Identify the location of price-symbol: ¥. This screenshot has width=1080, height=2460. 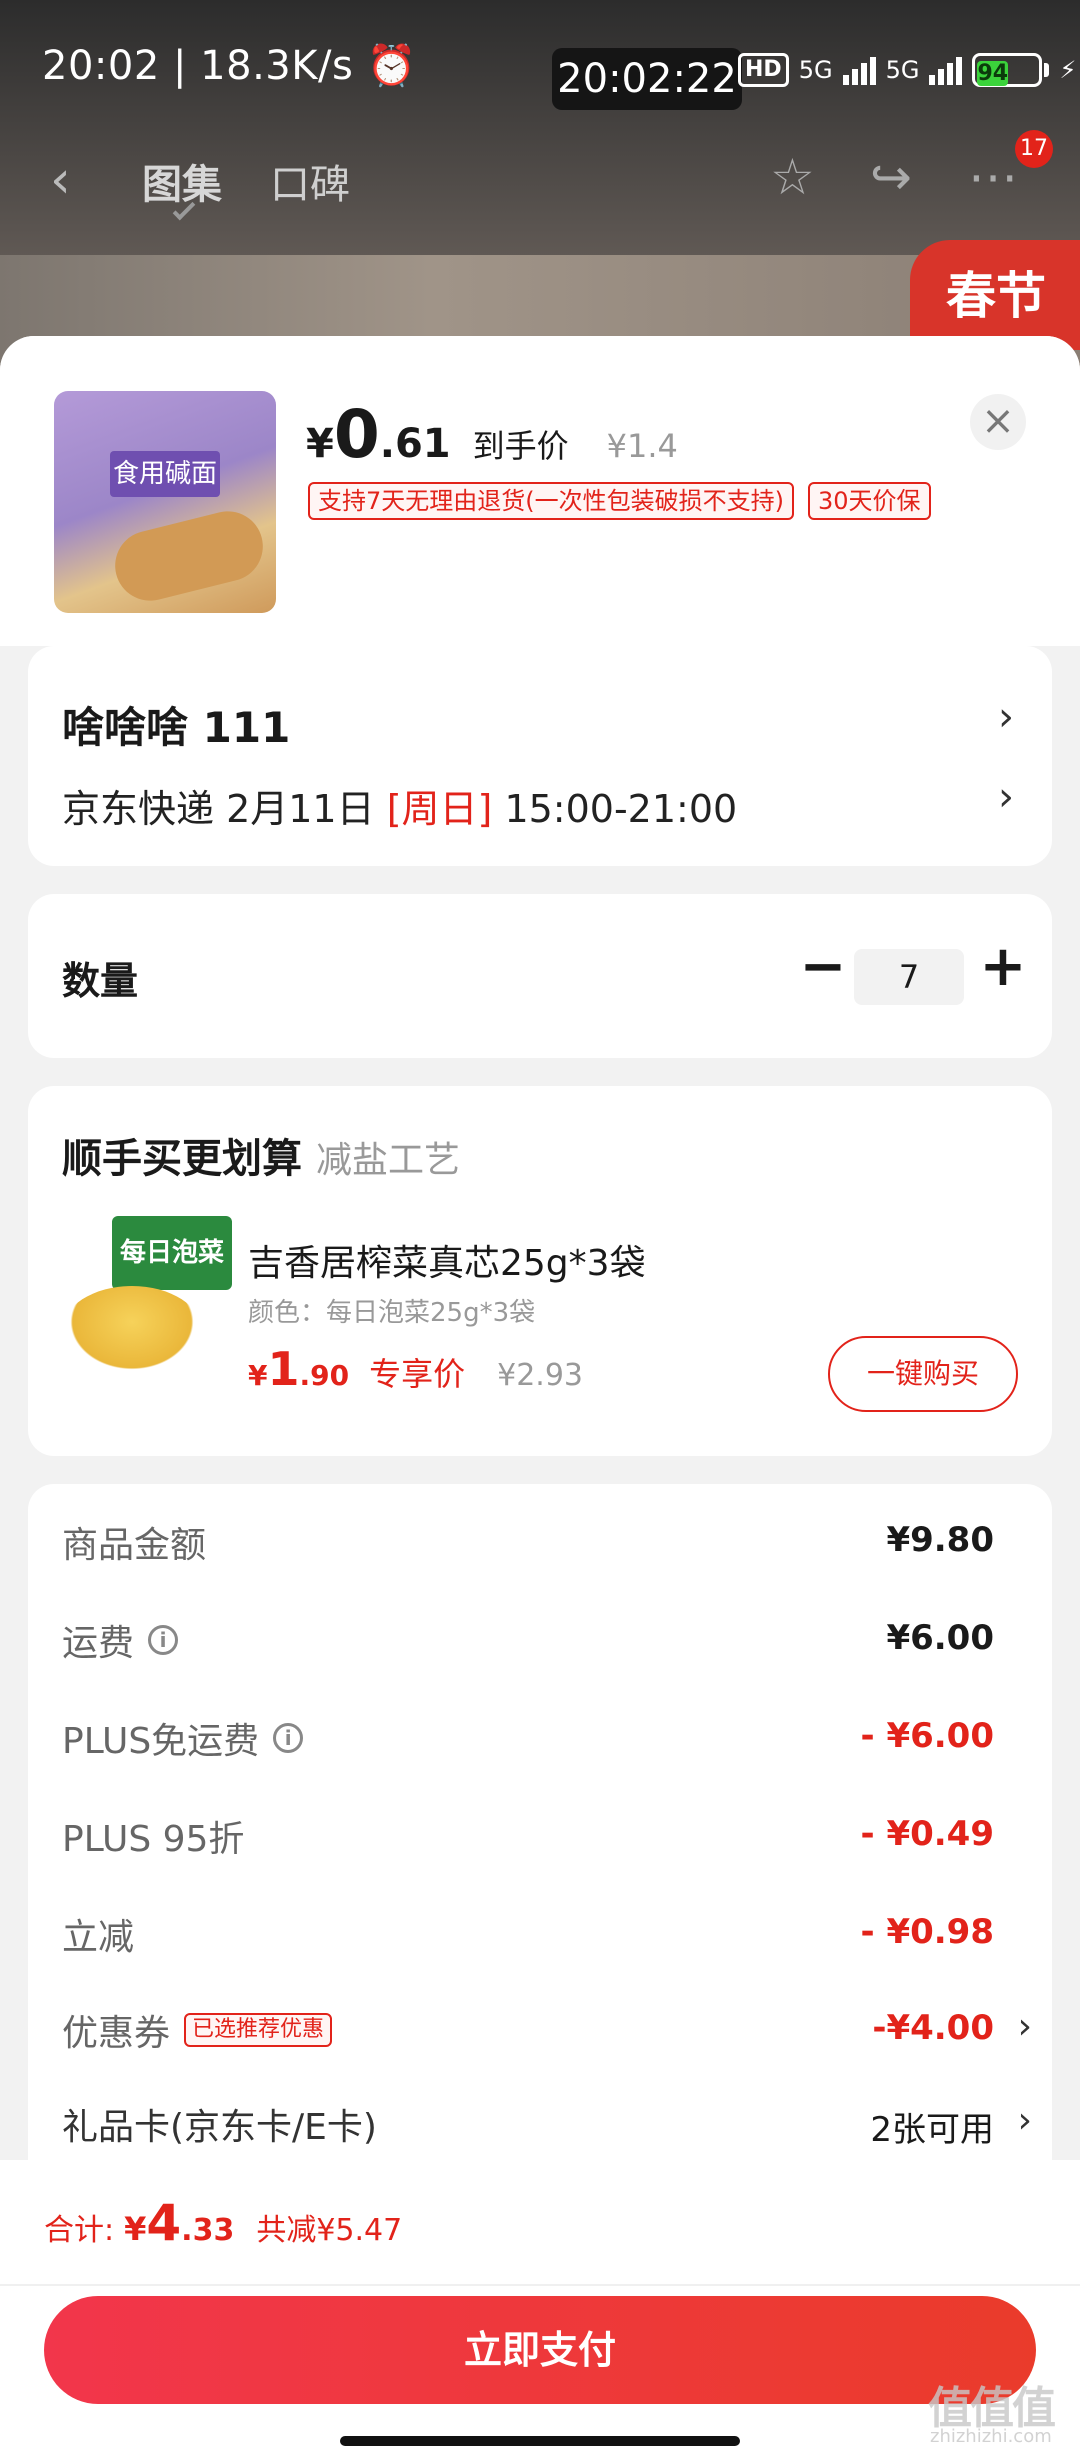
(320, 444).